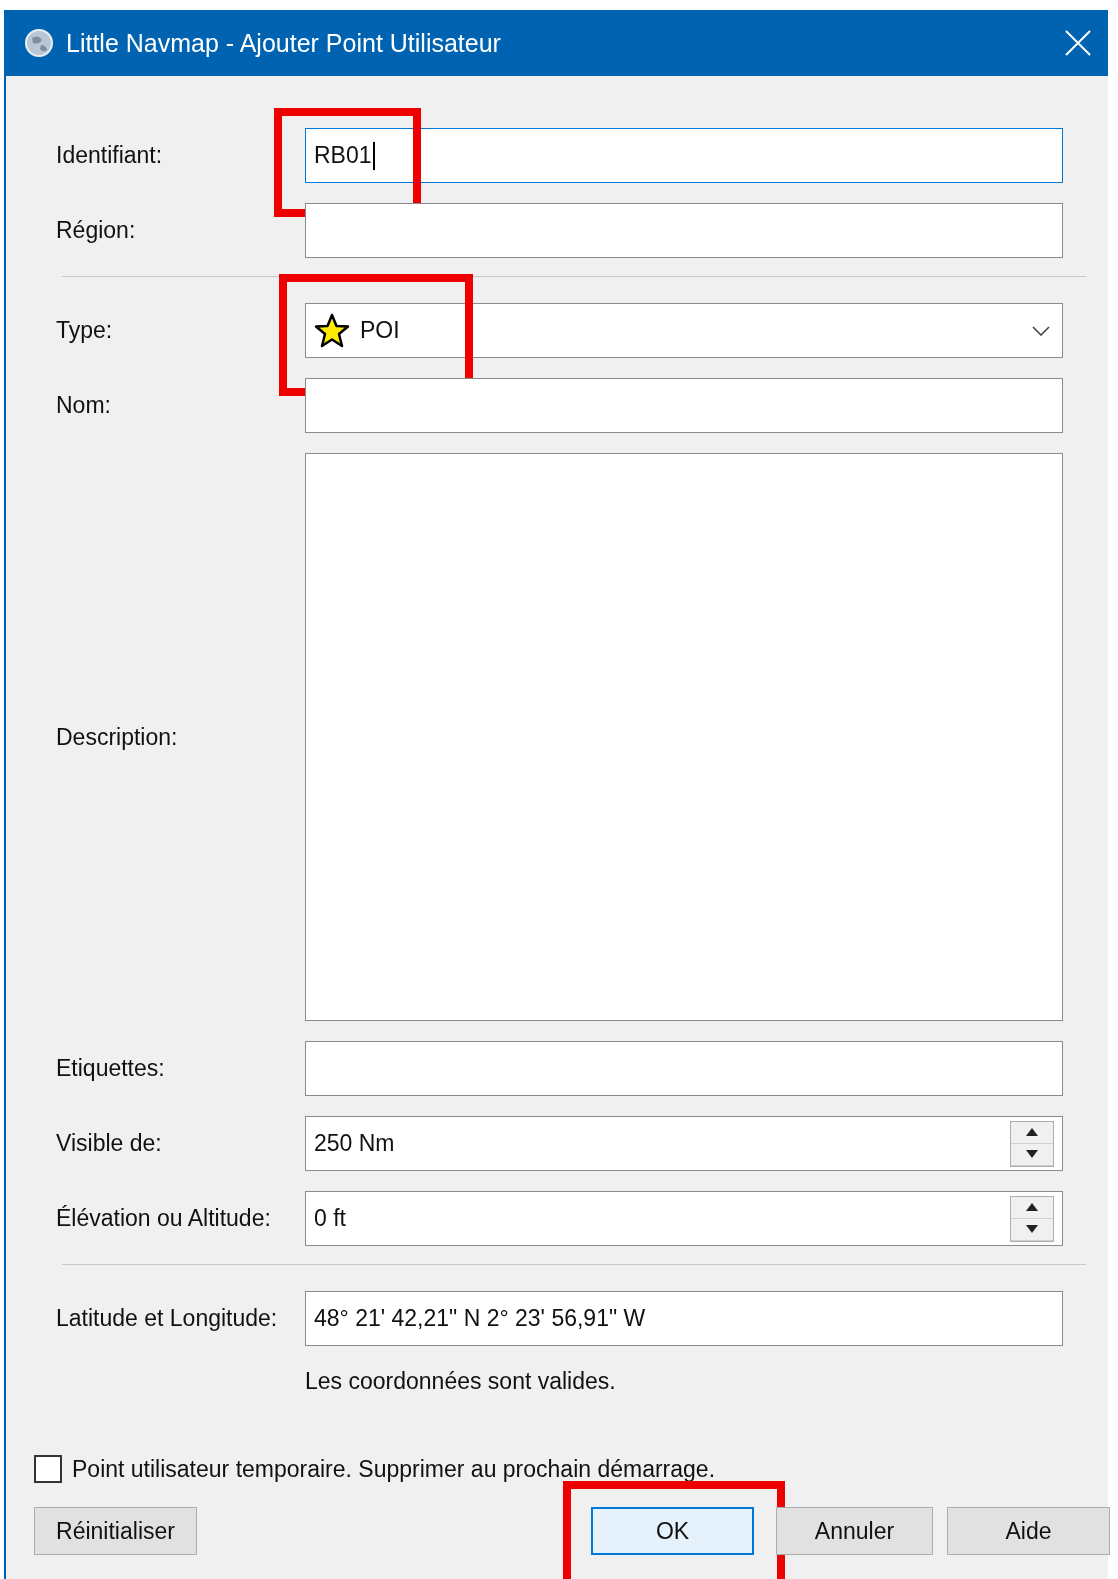 The image size is (1118, 1579). I want to click on field-label: Nom:, so click(84, 405).